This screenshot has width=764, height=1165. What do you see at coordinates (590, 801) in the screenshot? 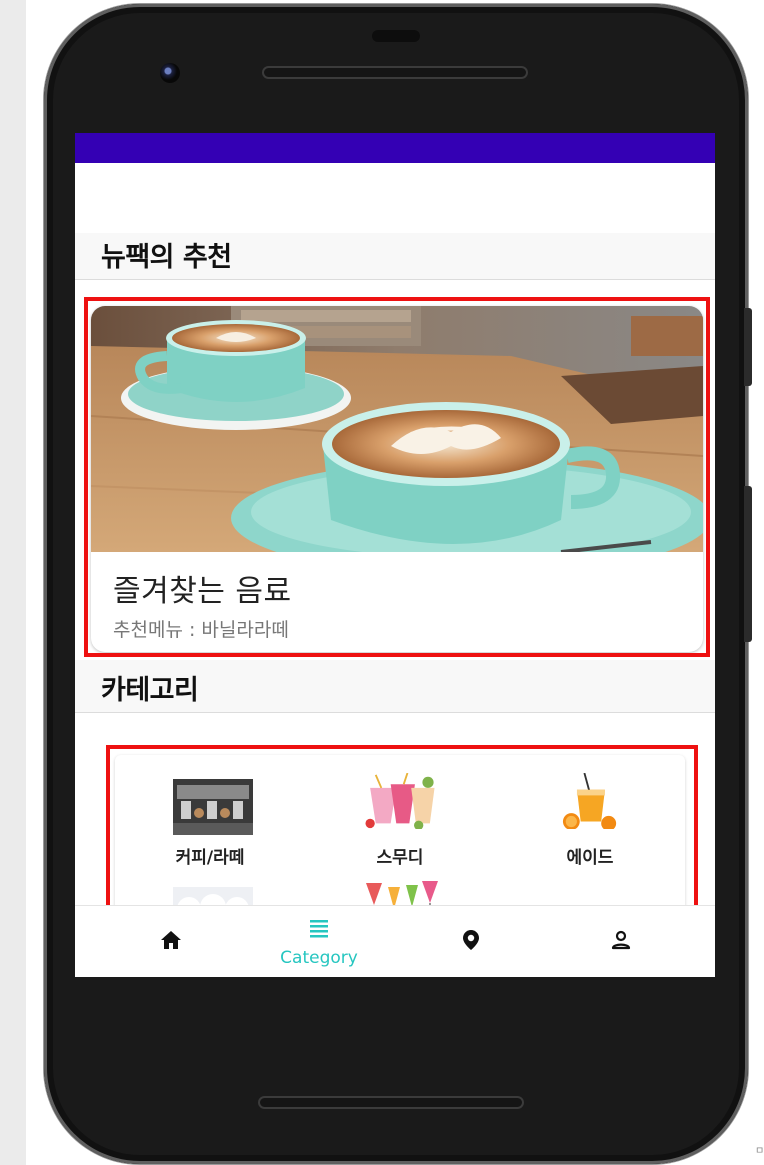
I see `orange-juice-thumbnail` at bounding box center [590, 801].